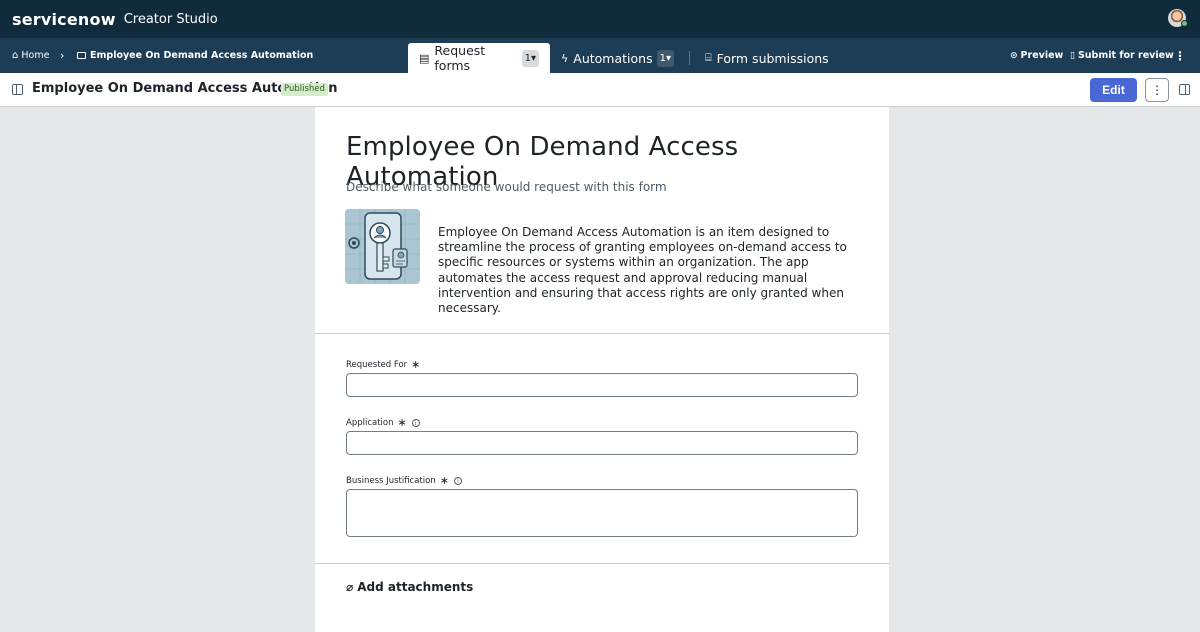 This screenshot has width=1200, height=632. What do you see at coordinates (708, 57) in the screenshot?
I see `inbox-icon: ⌸` at bounding box center [708, 57].